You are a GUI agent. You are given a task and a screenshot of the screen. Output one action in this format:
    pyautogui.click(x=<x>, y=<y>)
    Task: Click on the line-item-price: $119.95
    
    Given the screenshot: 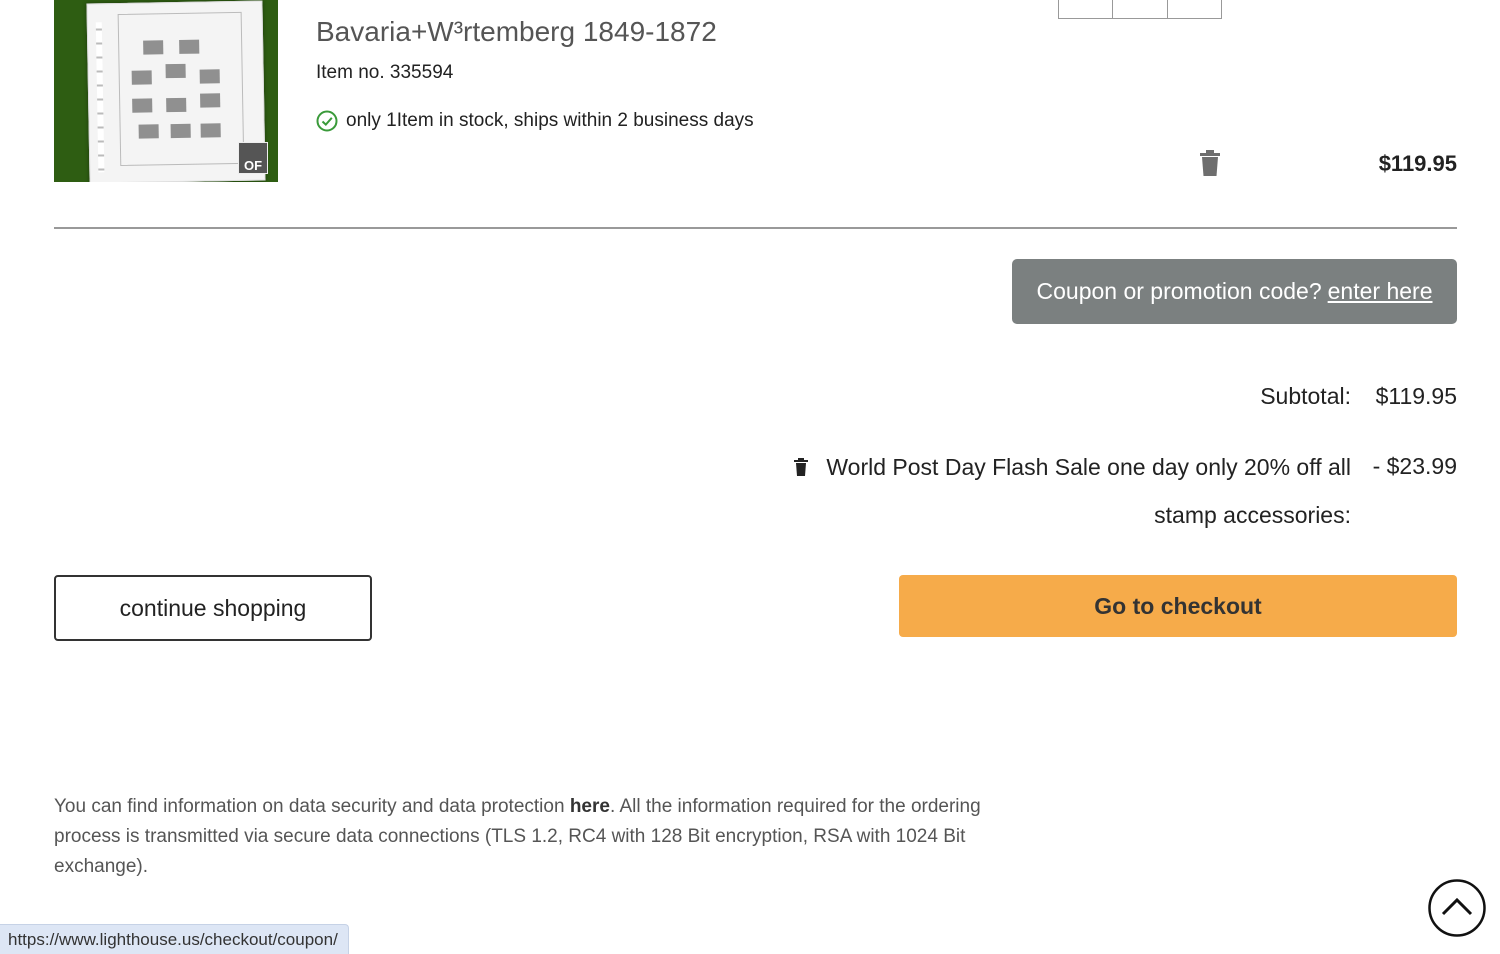 What is the action you would take?
    pyautogui.click(x=1417, y=163)
    